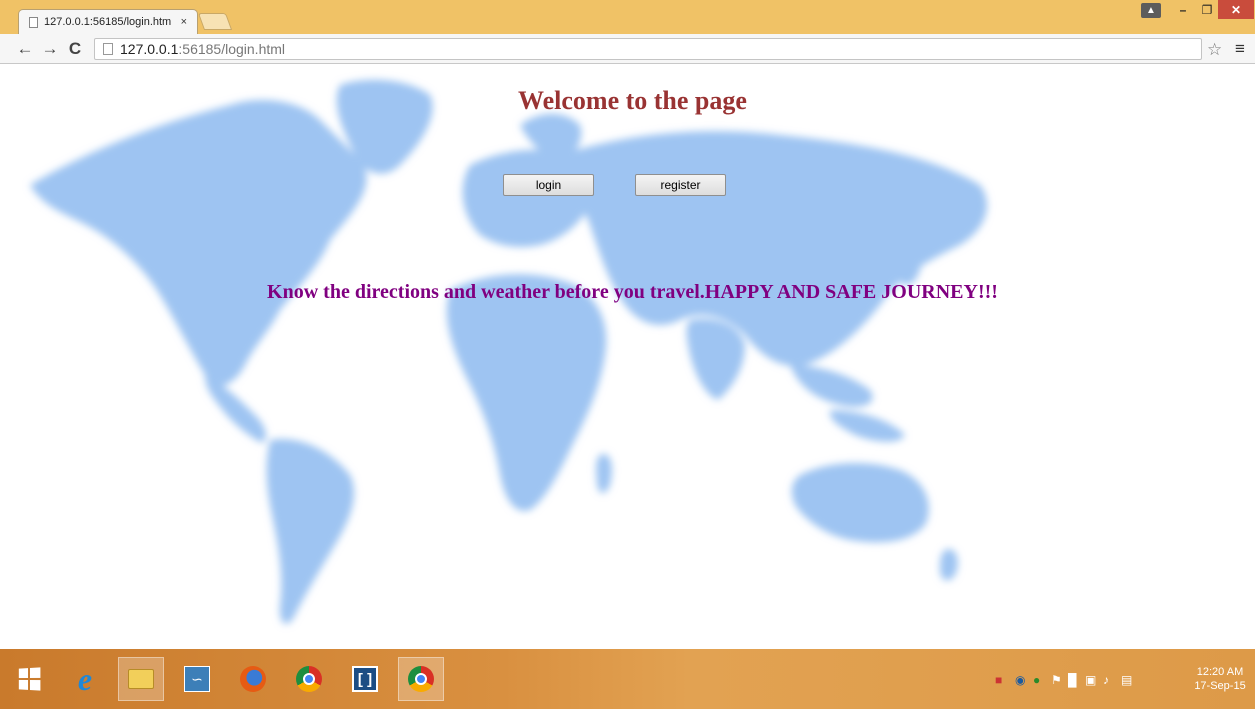 The height and width of the screenshot is (709, 1255). I want to click on tab-title: 127.0.0.1:56185/login.htm, so click(108, 22).